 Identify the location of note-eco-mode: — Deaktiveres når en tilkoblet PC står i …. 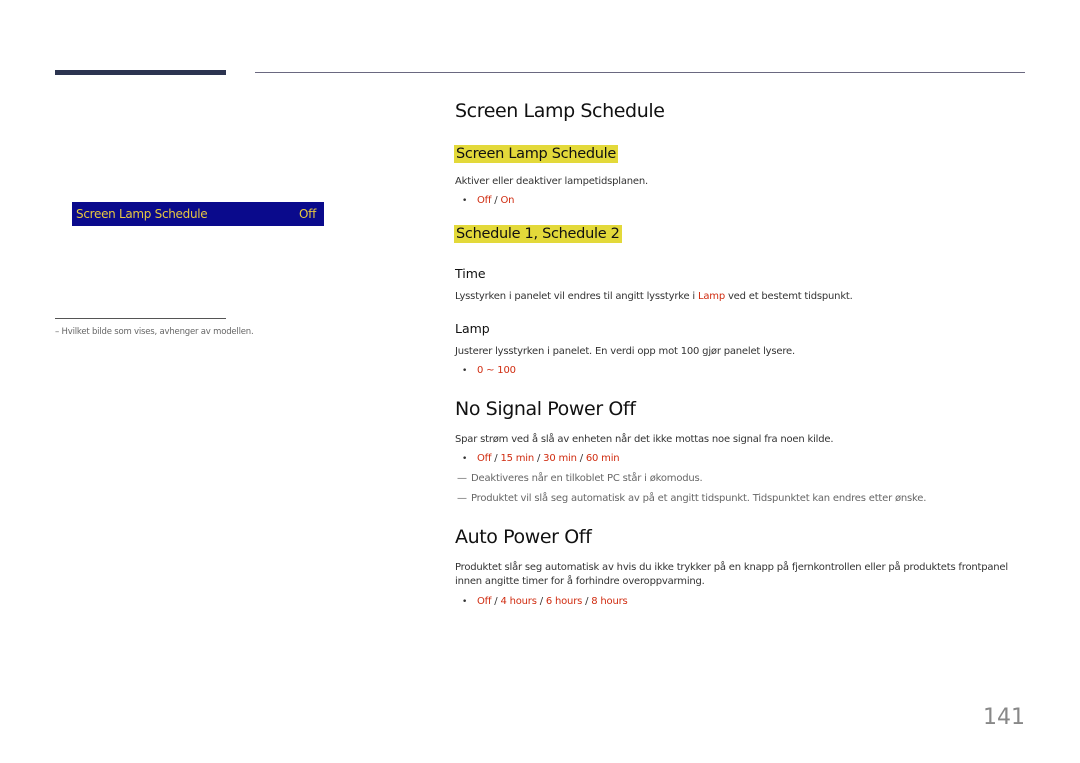
(580, 478).